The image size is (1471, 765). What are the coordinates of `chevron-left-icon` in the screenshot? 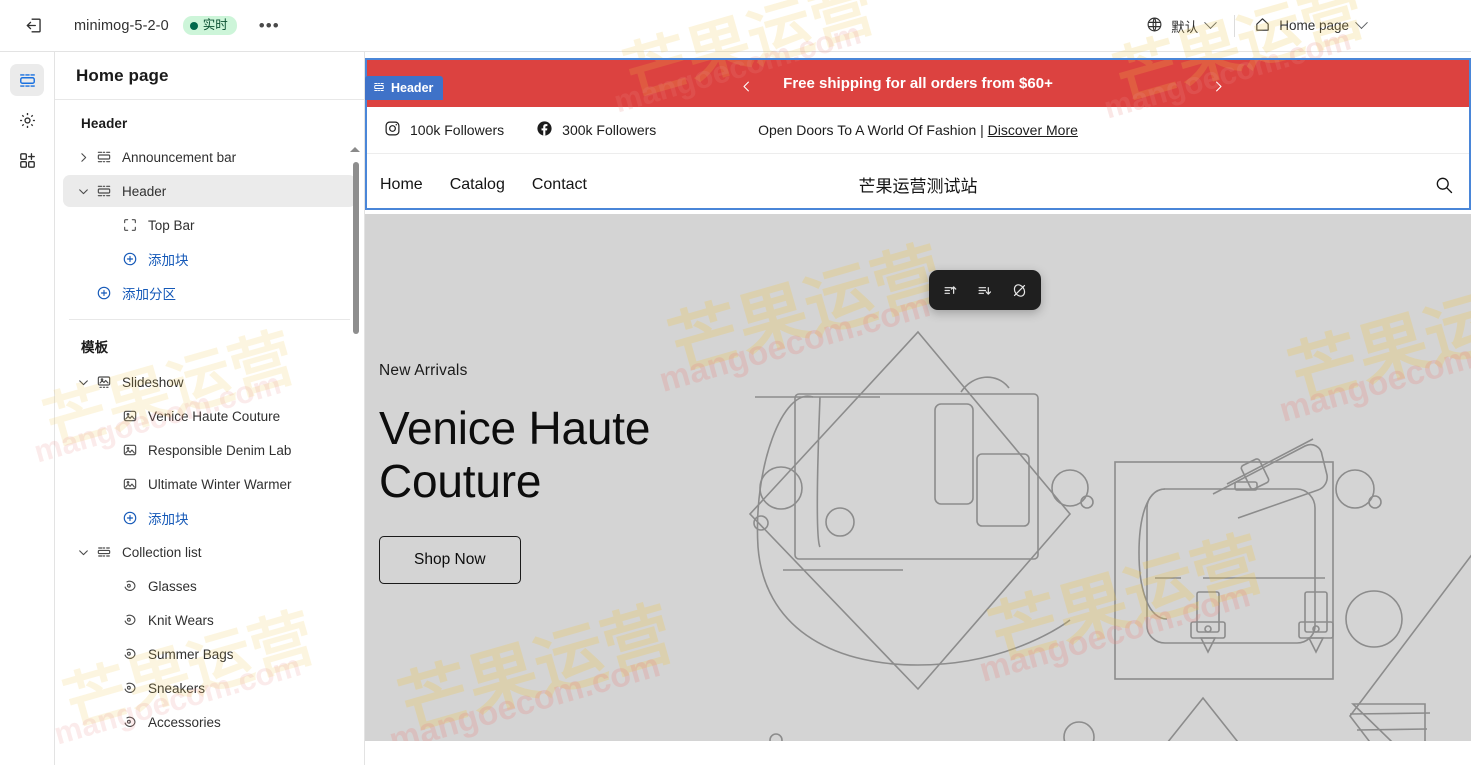 It's located at (746, 86).